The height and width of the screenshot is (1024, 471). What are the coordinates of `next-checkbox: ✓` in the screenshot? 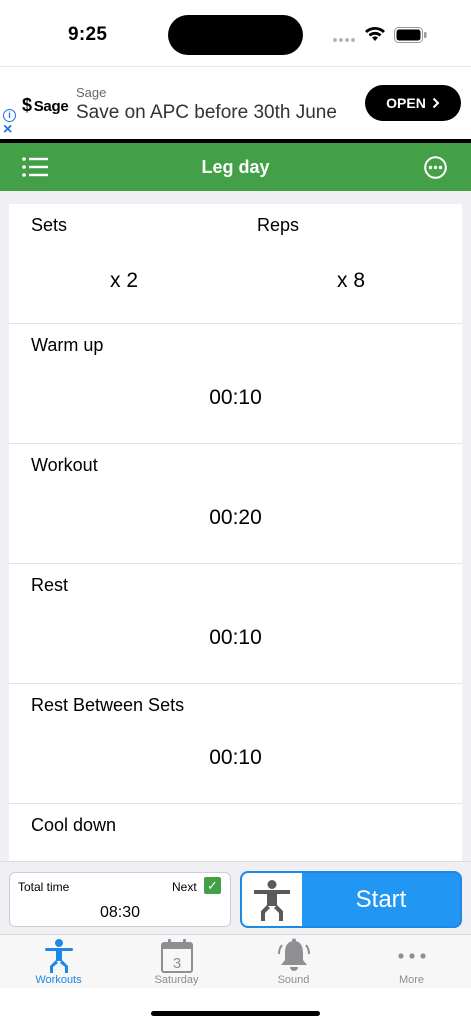 It's located at (212, 885).